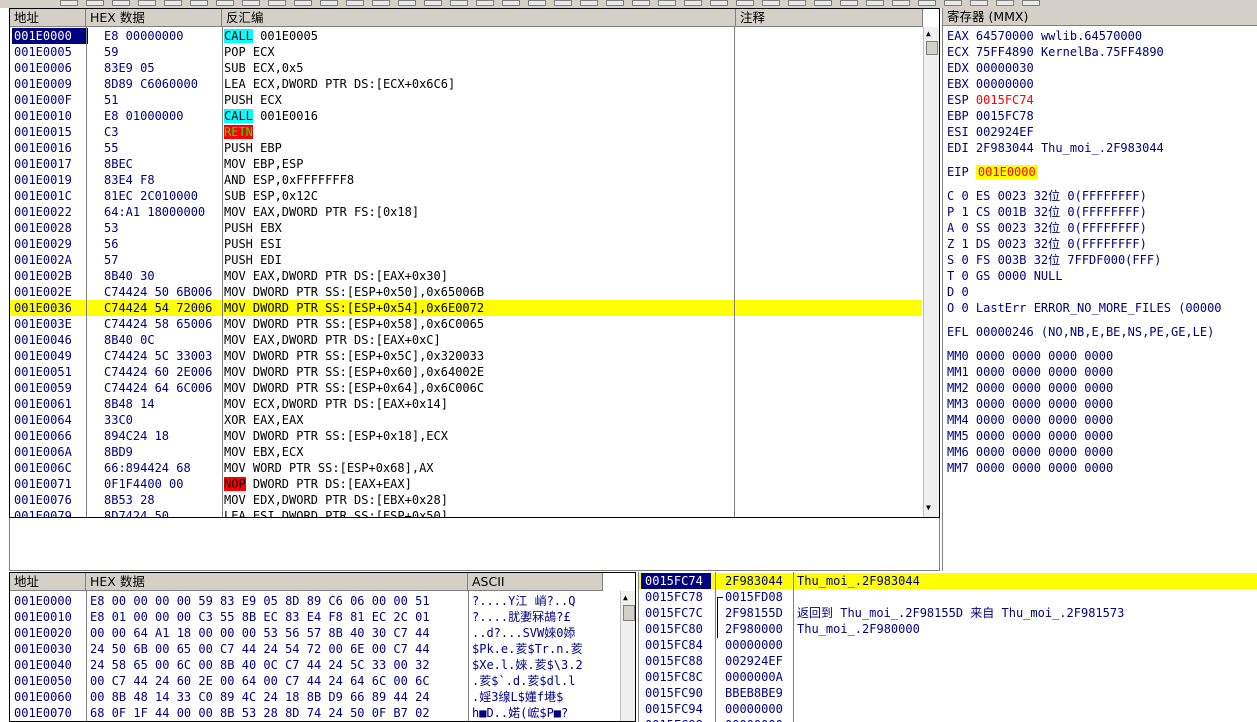 The image size is (1257, 722). What do you see at coordinates (50, 356) in the screenshot?
I see `disasm-address: 001E0049` at bounding box center [50, 356].